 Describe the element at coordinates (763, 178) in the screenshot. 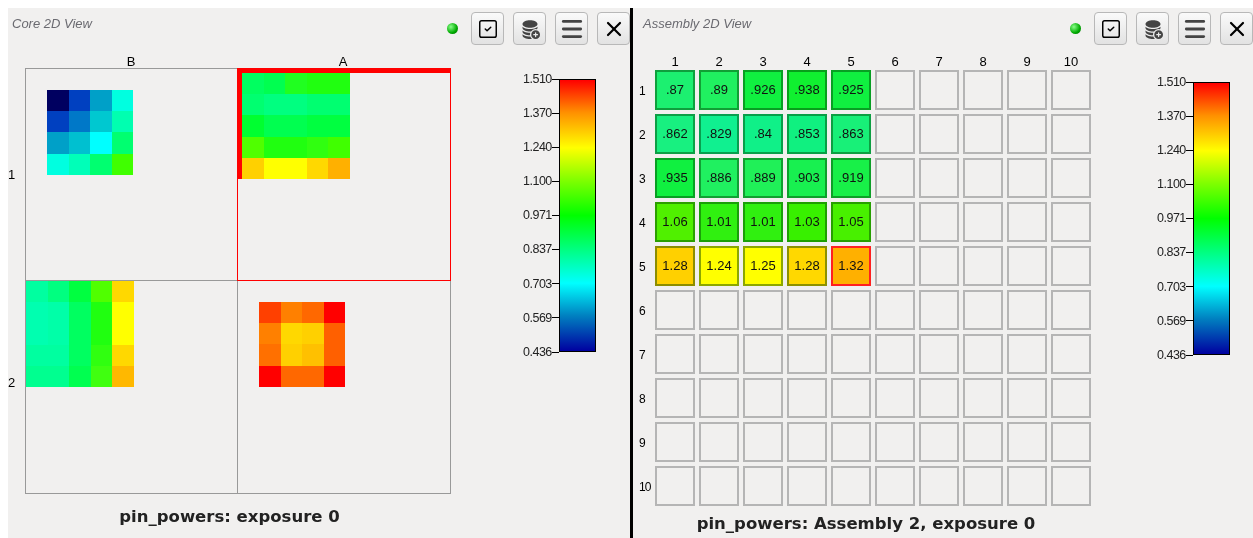

I see `pin-value-cell: .889` at that location.